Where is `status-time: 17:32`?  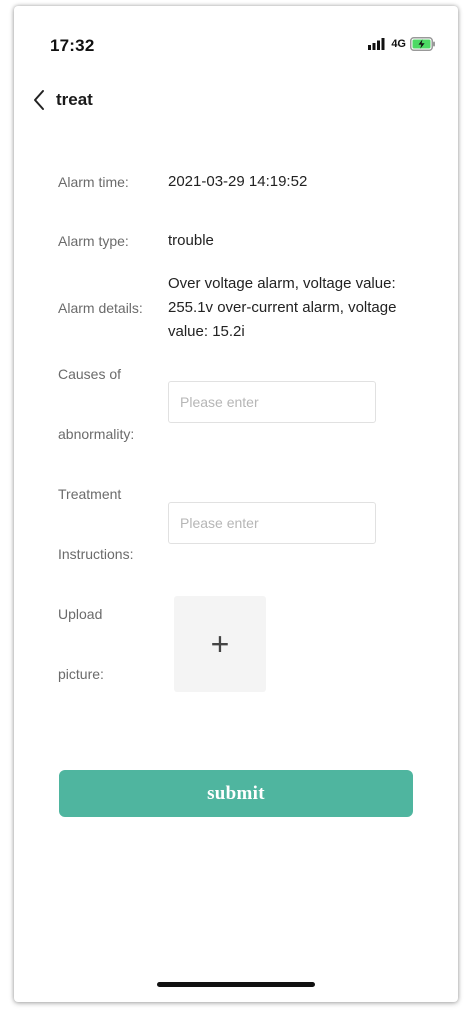
status-time: 17:32 is located at coordinates (72, 45).